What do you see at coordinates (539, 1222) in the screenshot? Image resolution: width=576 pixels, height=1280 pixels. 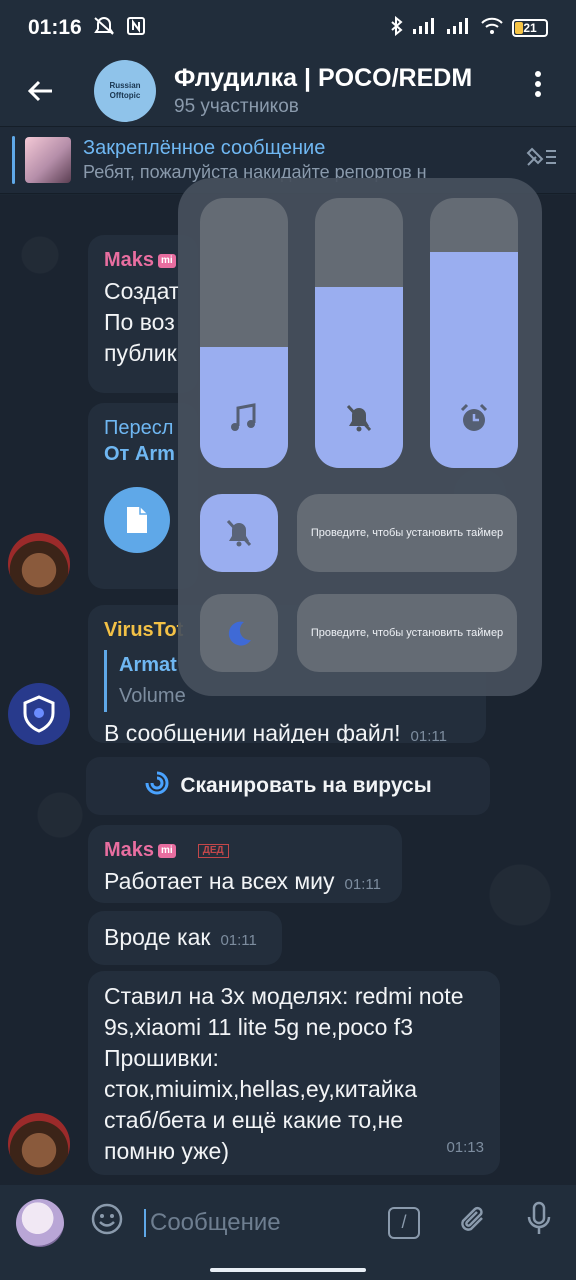 I see `microphone-icon` at bounding box center [539, 1222].